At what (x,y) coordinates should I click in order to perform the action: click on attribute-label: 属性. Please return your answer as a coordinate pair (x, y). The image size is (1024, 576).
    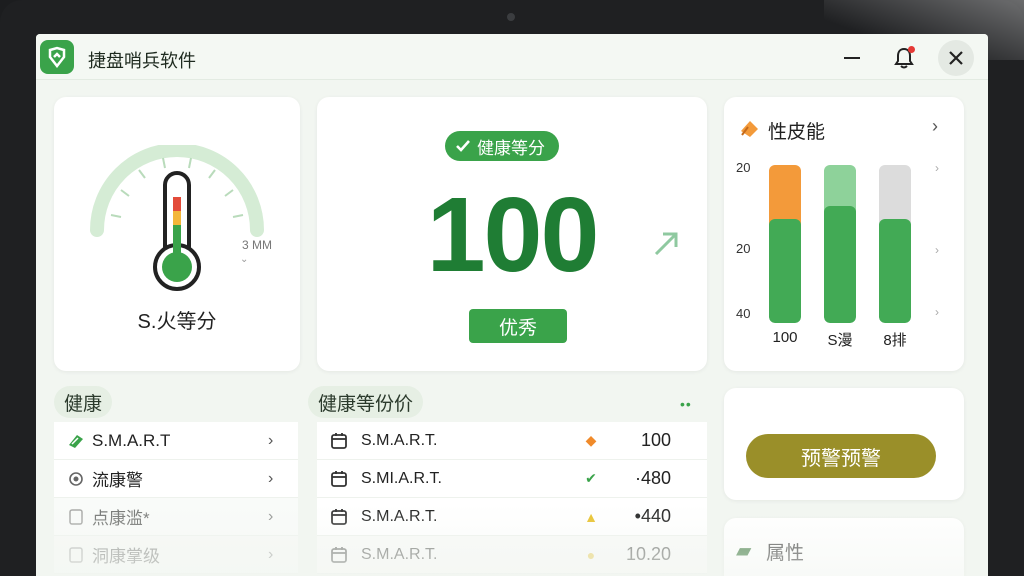
    Looking at the image, I should click on (785, 553).